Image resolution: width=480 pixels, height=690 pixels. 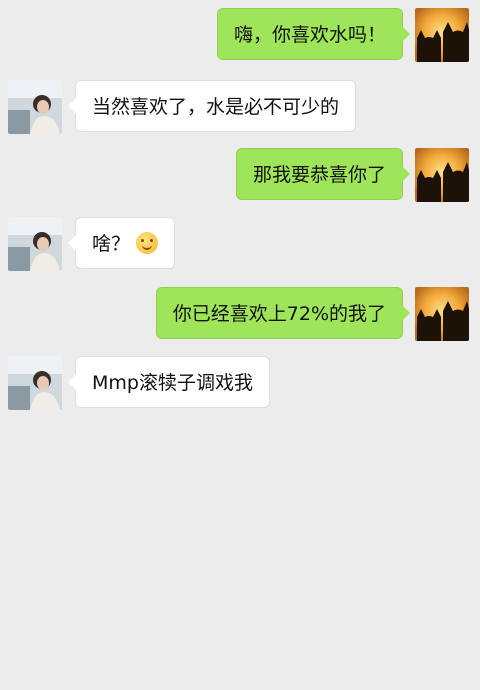 I want to click on contact-message-bubble: Mmp滚犊子调戏我, so click(x=169, y=382).